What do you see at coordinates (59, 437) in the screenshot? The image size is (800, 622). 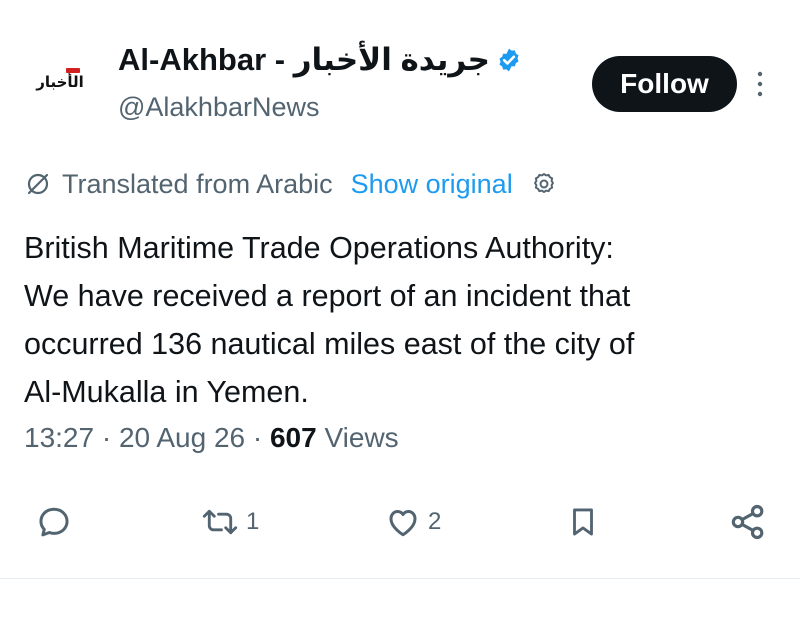 I see `tweet-time: 13:27` at bounding box center [59, 437].